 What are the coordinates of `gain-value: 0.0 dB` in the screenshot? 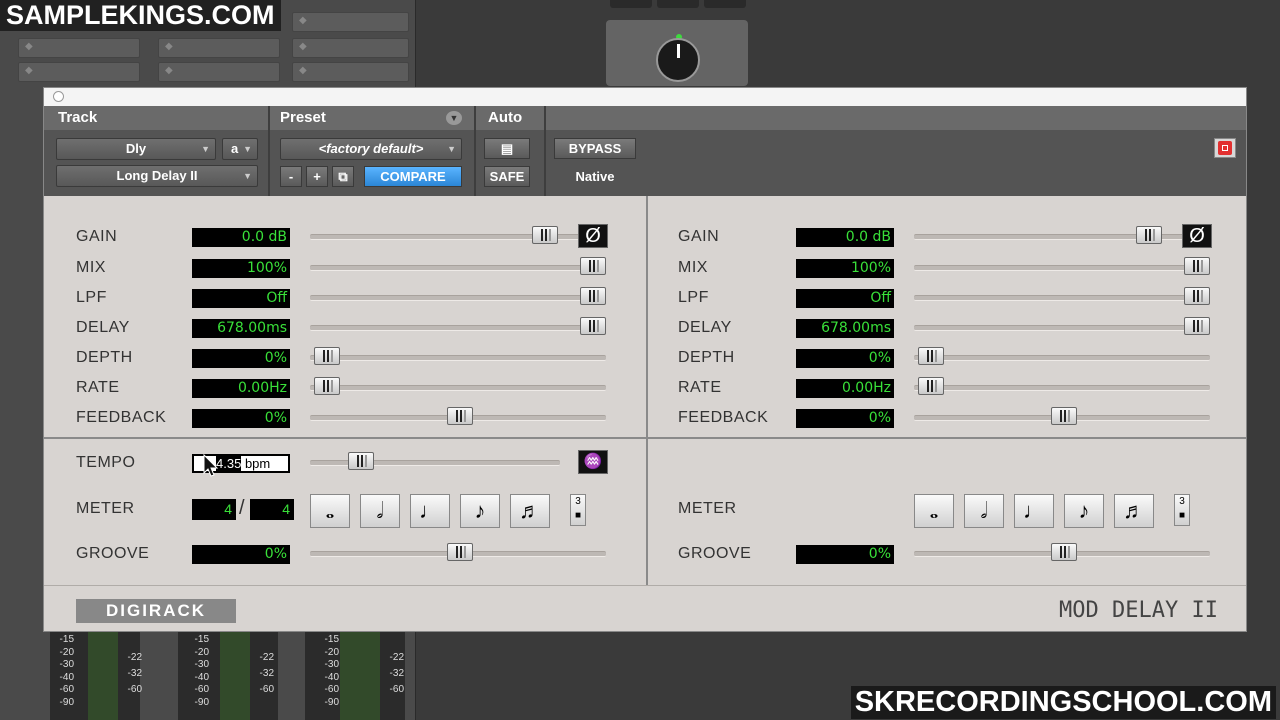 It's located at (241, 237).